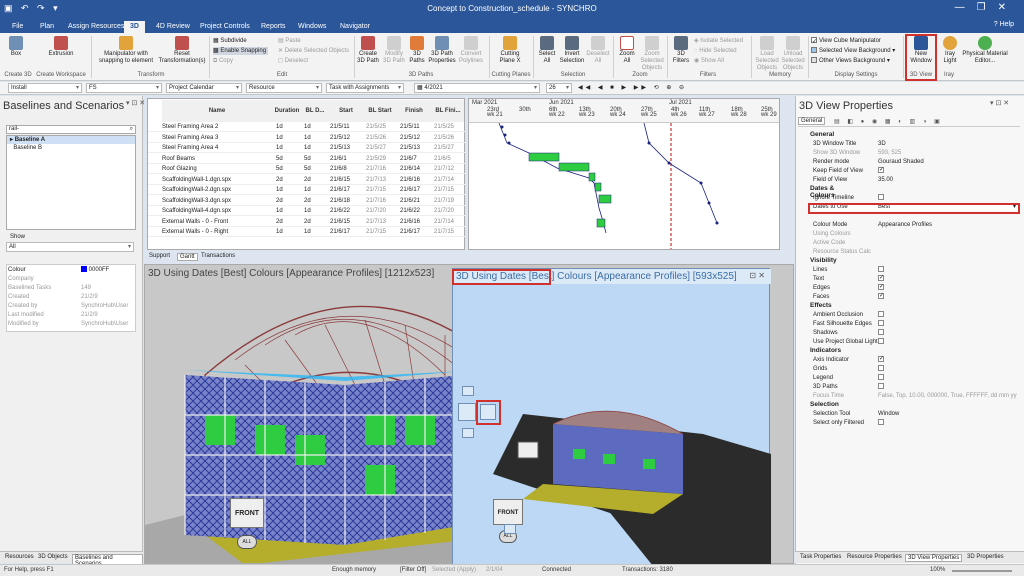 The width and height of the screenshot is (1024, 576). Describe the element at coordinates (915, 414) in the screenshot. I see `property-row: Selection Tool Window` at that location.